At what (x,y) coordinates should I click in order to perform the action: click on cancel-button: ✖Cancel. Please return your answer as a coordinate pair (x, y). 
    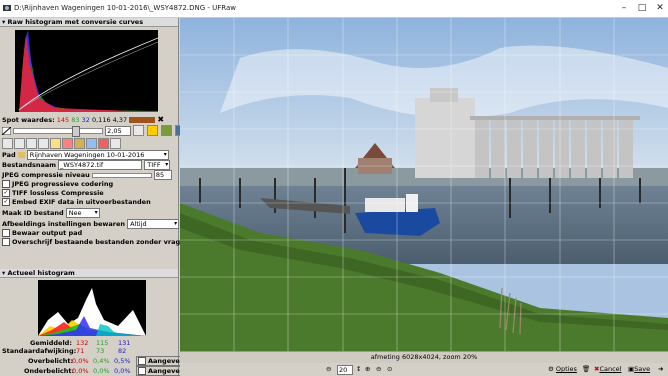
    Looking at the image, I should click on (607, 369).